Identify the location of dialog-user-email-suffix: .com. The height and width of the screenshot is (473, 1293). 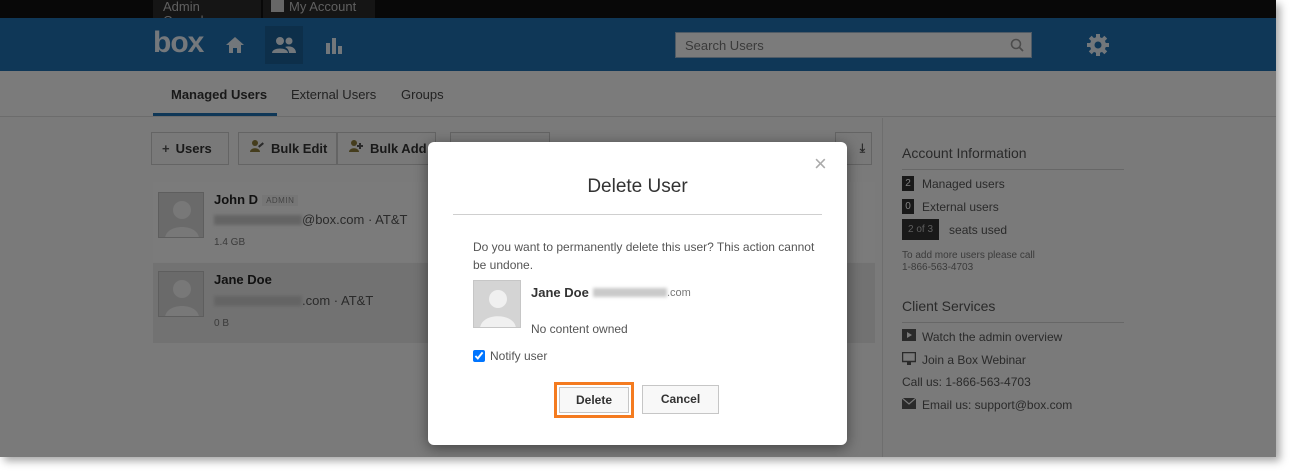
(679, 293).